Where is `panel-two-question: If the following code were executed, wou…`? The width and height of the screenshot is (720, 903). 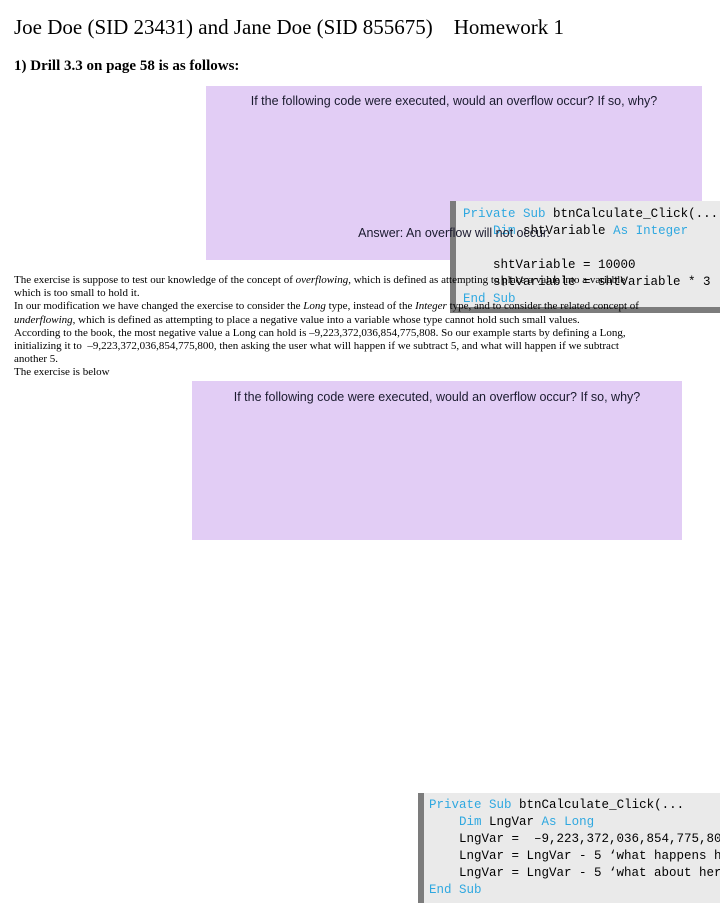 panel-two-question: If the following code were executed, wou… is located at coordinates (437, 397).